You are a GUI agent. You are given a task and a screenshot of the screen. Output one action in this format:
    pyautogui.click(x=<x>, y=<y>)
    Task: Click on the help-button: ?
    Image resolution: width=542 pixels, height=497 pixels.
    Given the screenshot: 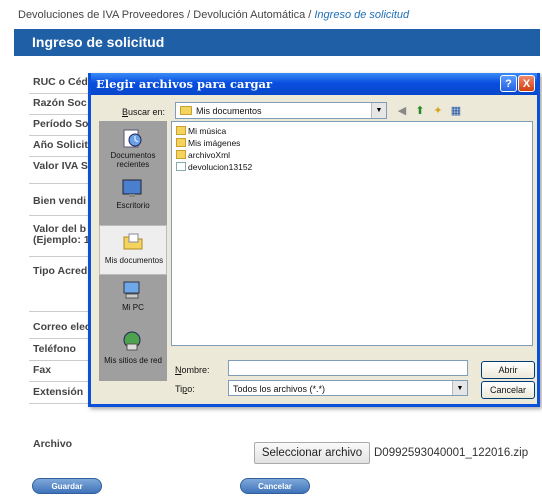 What is the action you would take?
    pyautogui.click(x=508, y=83)
    